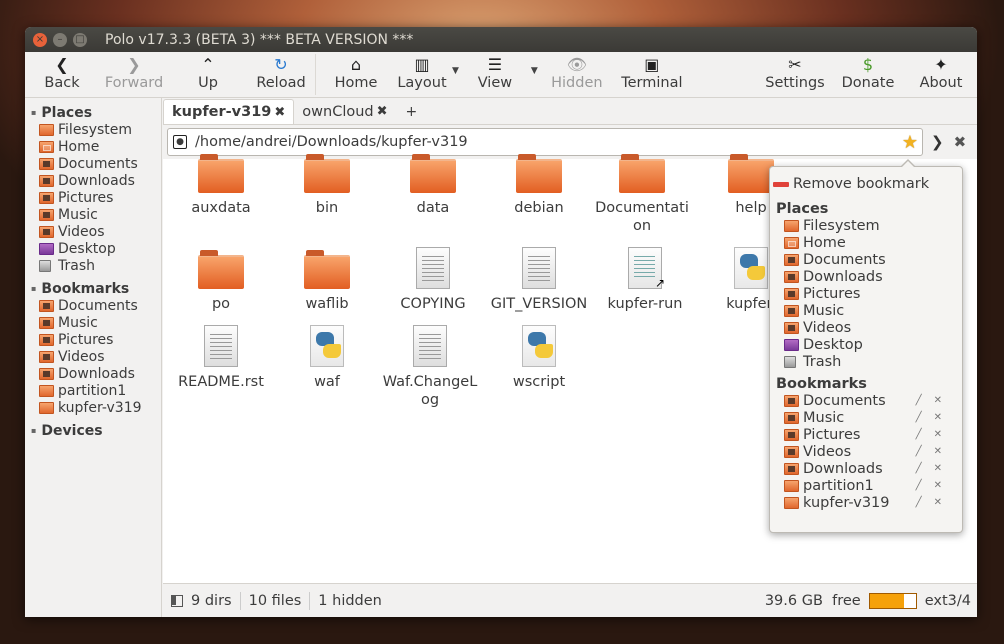 The height and width of the screenshot is (644, 1004). I want to click on view-label: View, so click(495, 83).